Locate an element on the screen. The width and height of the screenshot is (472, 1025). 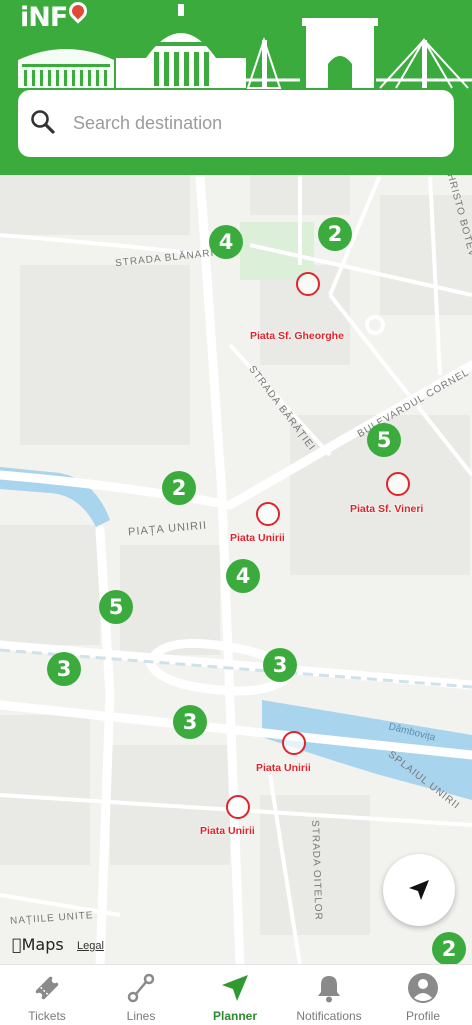
tab-planner: Planner is located at coordinates (235, 995).